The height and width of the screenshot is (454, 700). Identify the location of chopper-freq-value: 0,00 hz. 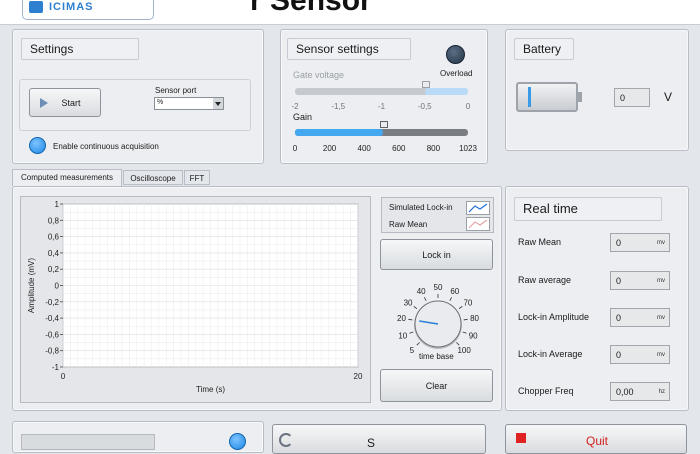
(640, 391).